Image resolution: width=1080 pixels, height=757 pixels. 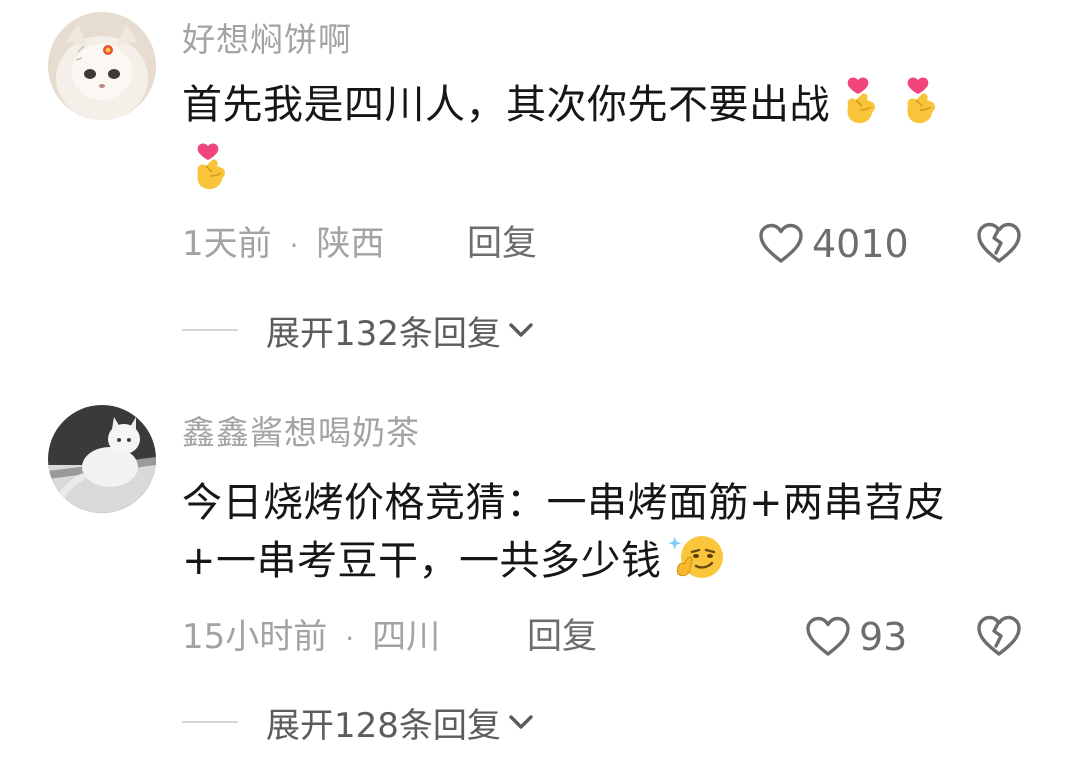 I want to click on like-count: 93, so click(x=883, y=637).